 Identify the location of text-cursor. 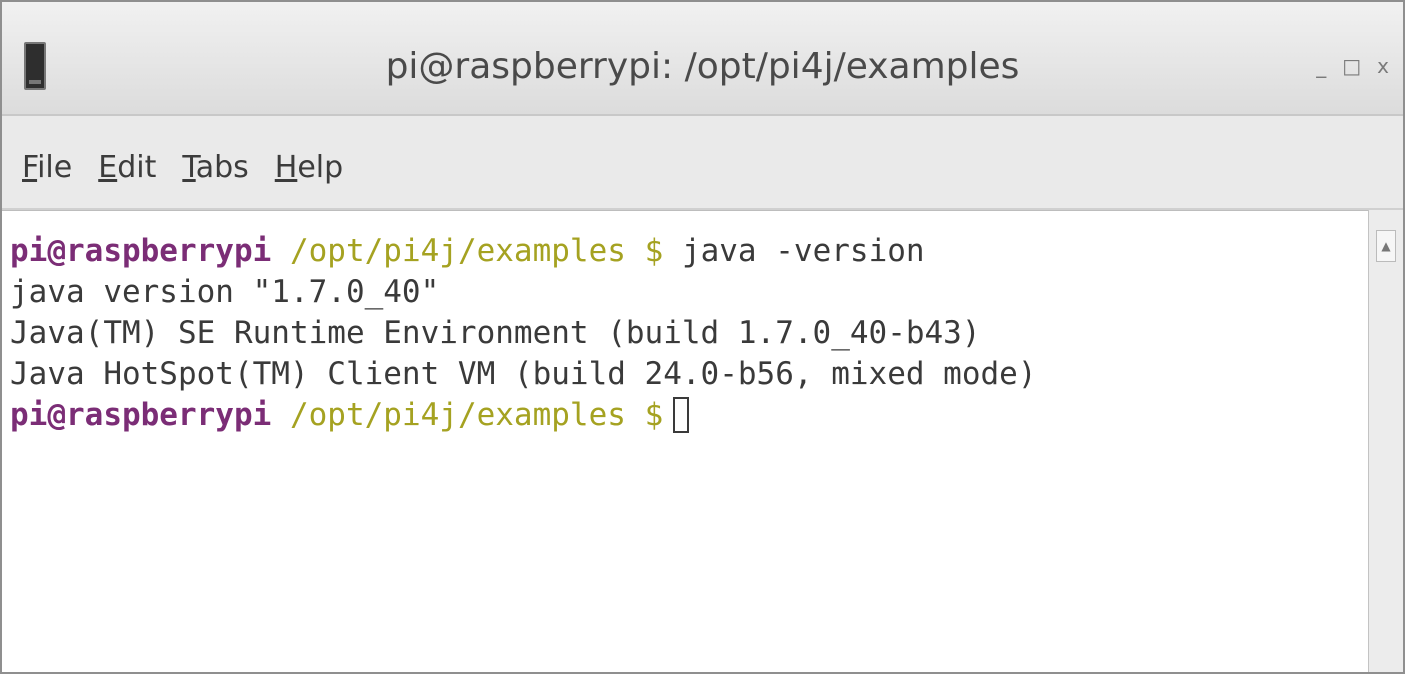
(681, 415).